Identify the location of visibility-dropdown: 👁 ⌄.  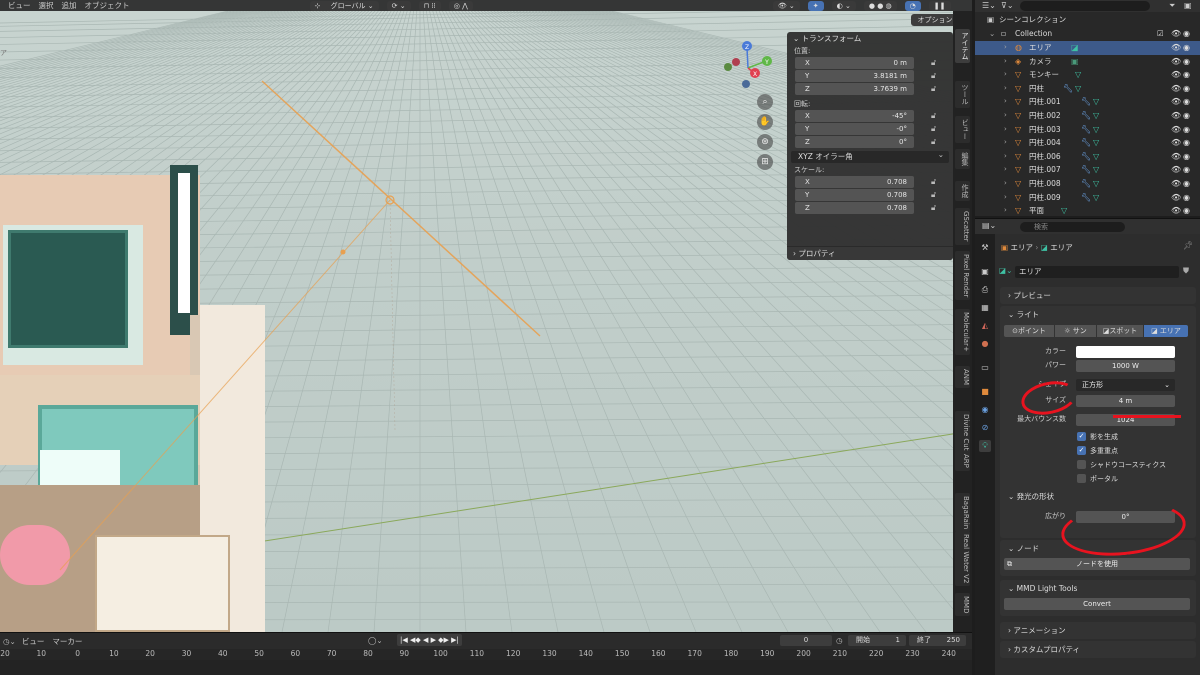
(786, 5).